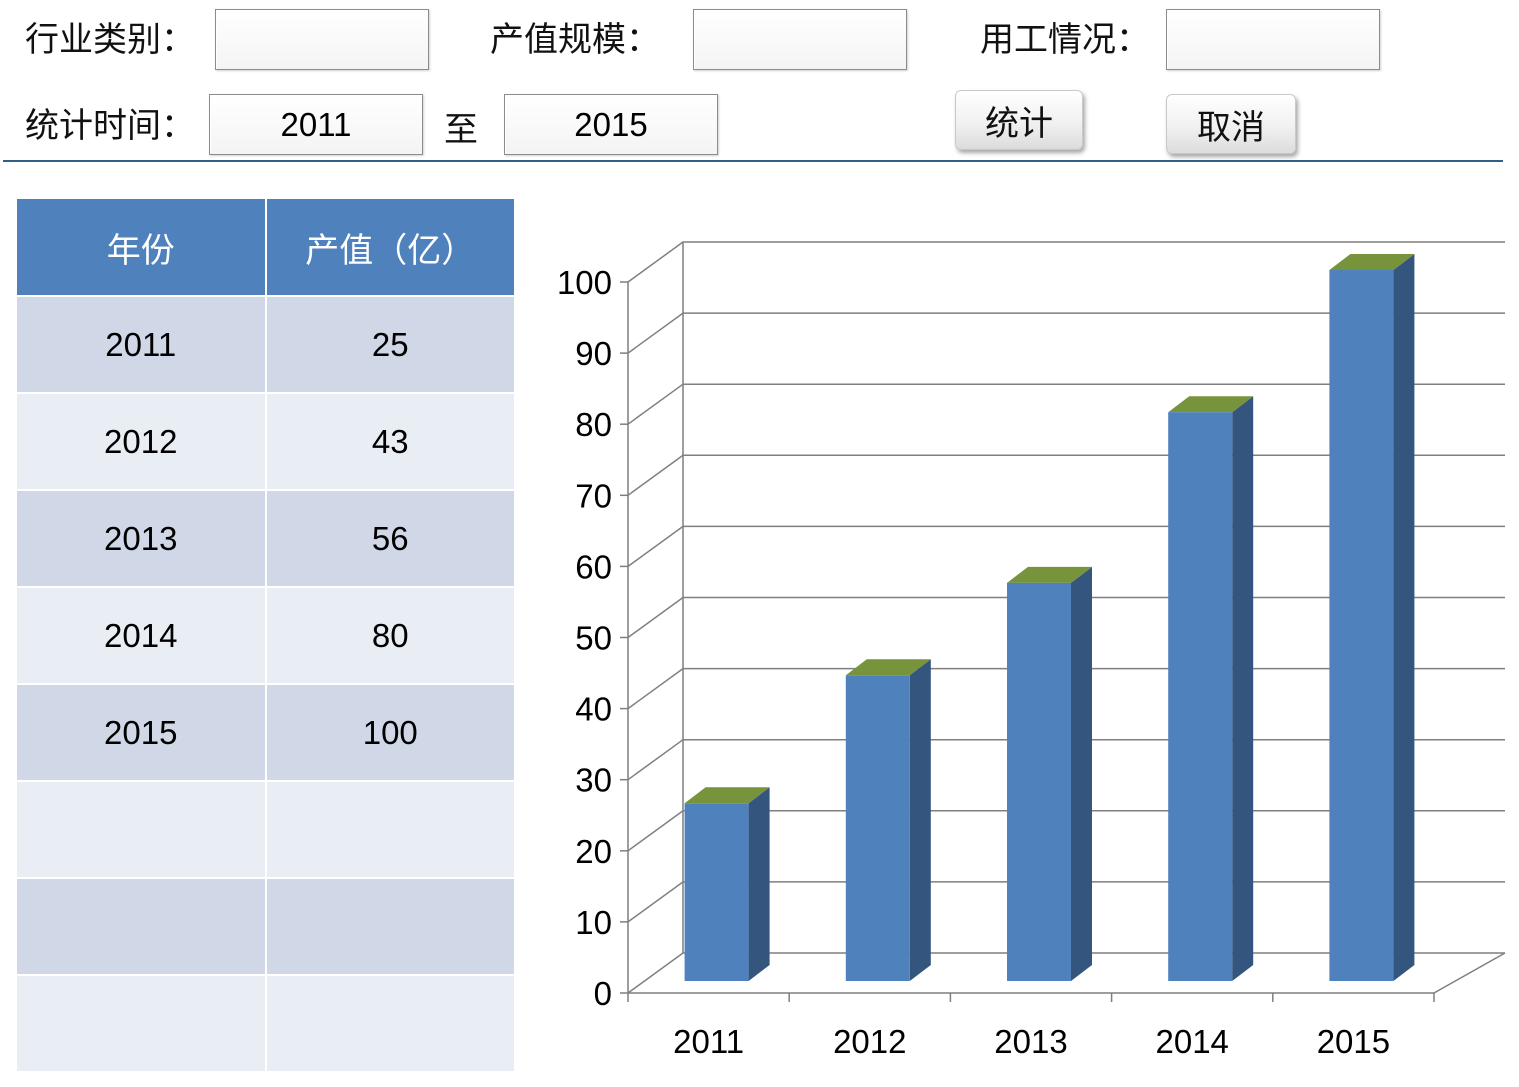 The image size is (1519, 1087). I want to click on table-row: 2013 56, so click(265, 538).